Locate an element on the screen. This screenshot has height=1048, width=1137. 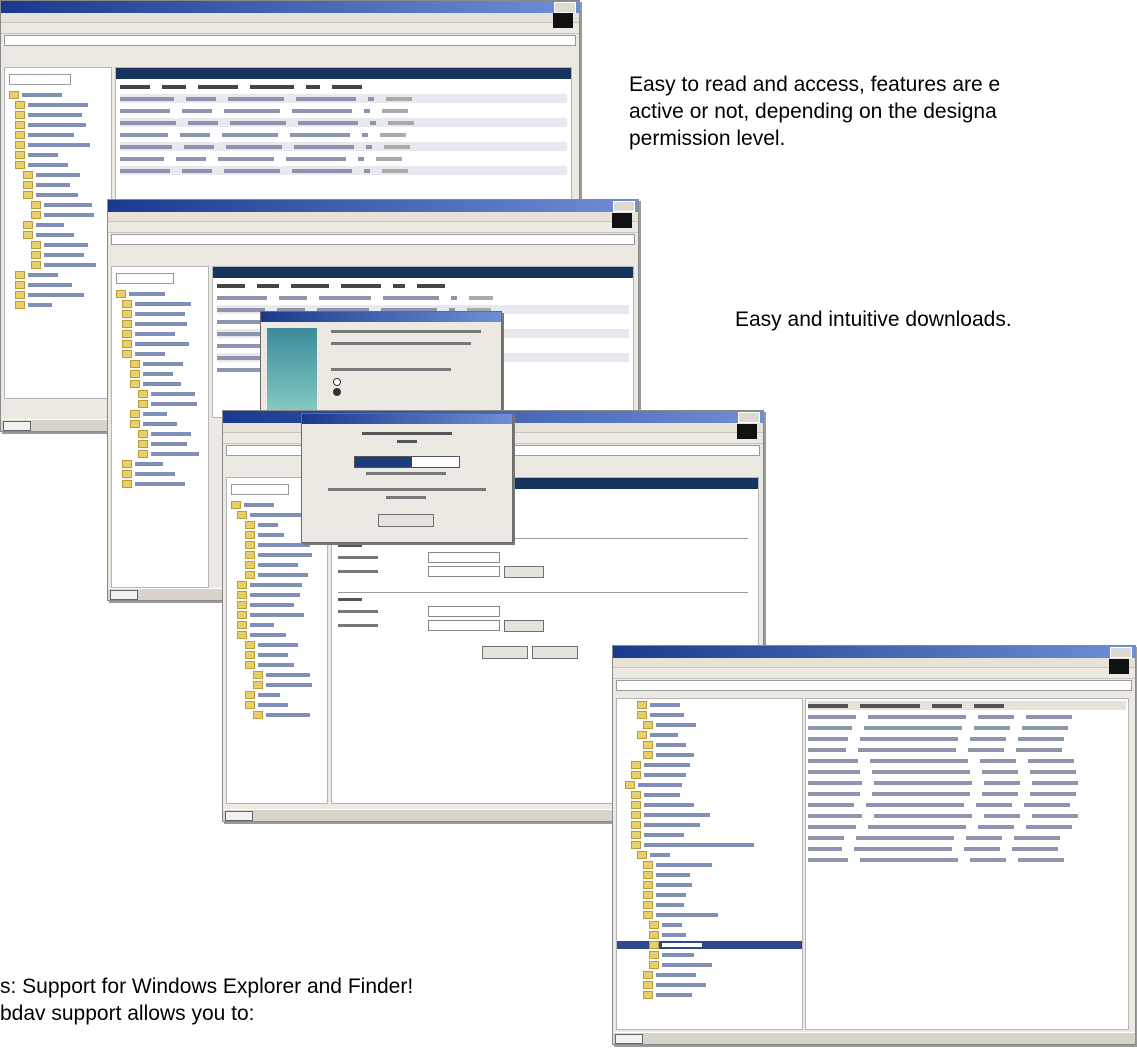
radio-save is located at coordinates (337, 392).